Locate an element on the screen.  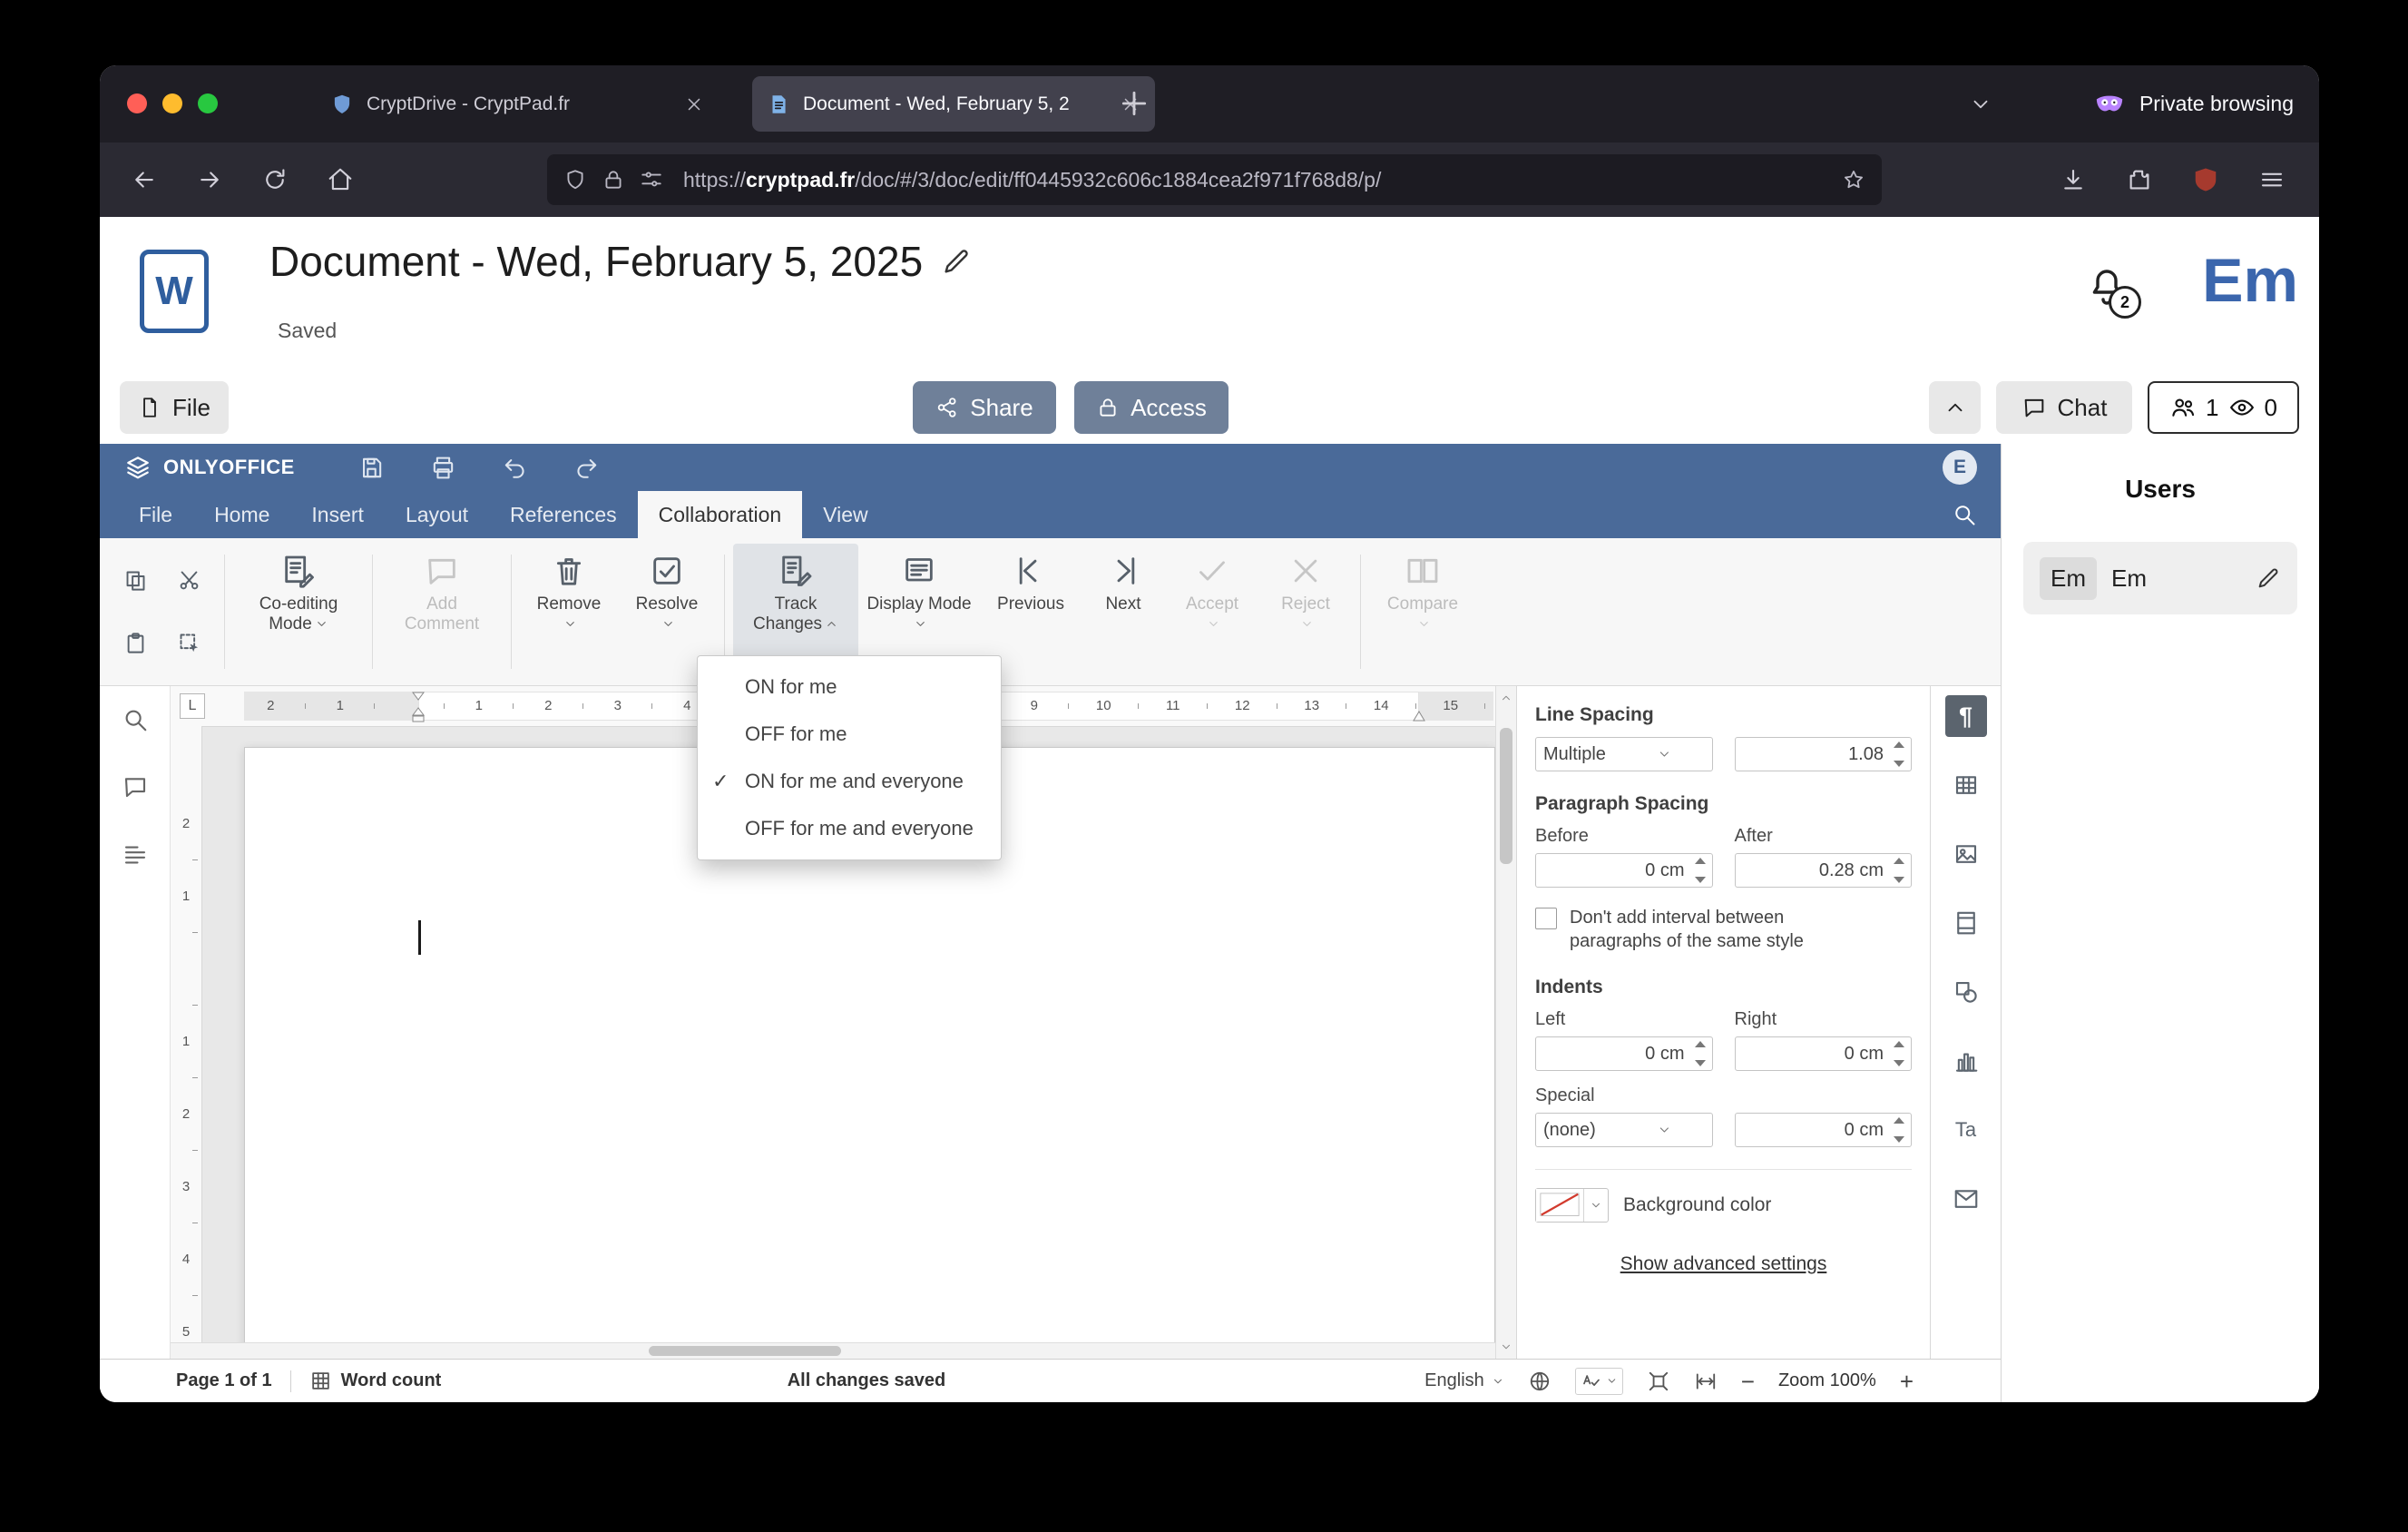
copy-icon is located at coordinates (135, 580).